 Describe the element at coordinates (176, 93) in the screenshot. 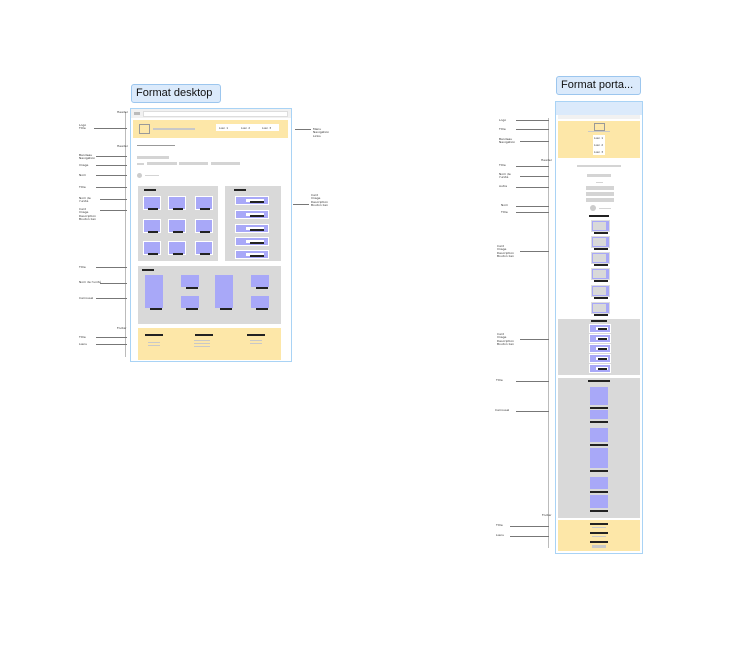

I see `desktop-frame-label: Format desktop` at that location.